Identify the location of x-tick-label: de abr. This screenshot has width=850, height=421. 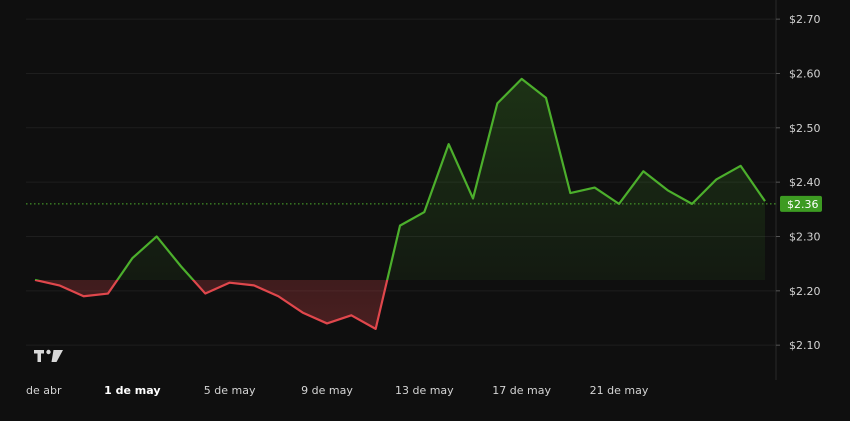
(44, 390).